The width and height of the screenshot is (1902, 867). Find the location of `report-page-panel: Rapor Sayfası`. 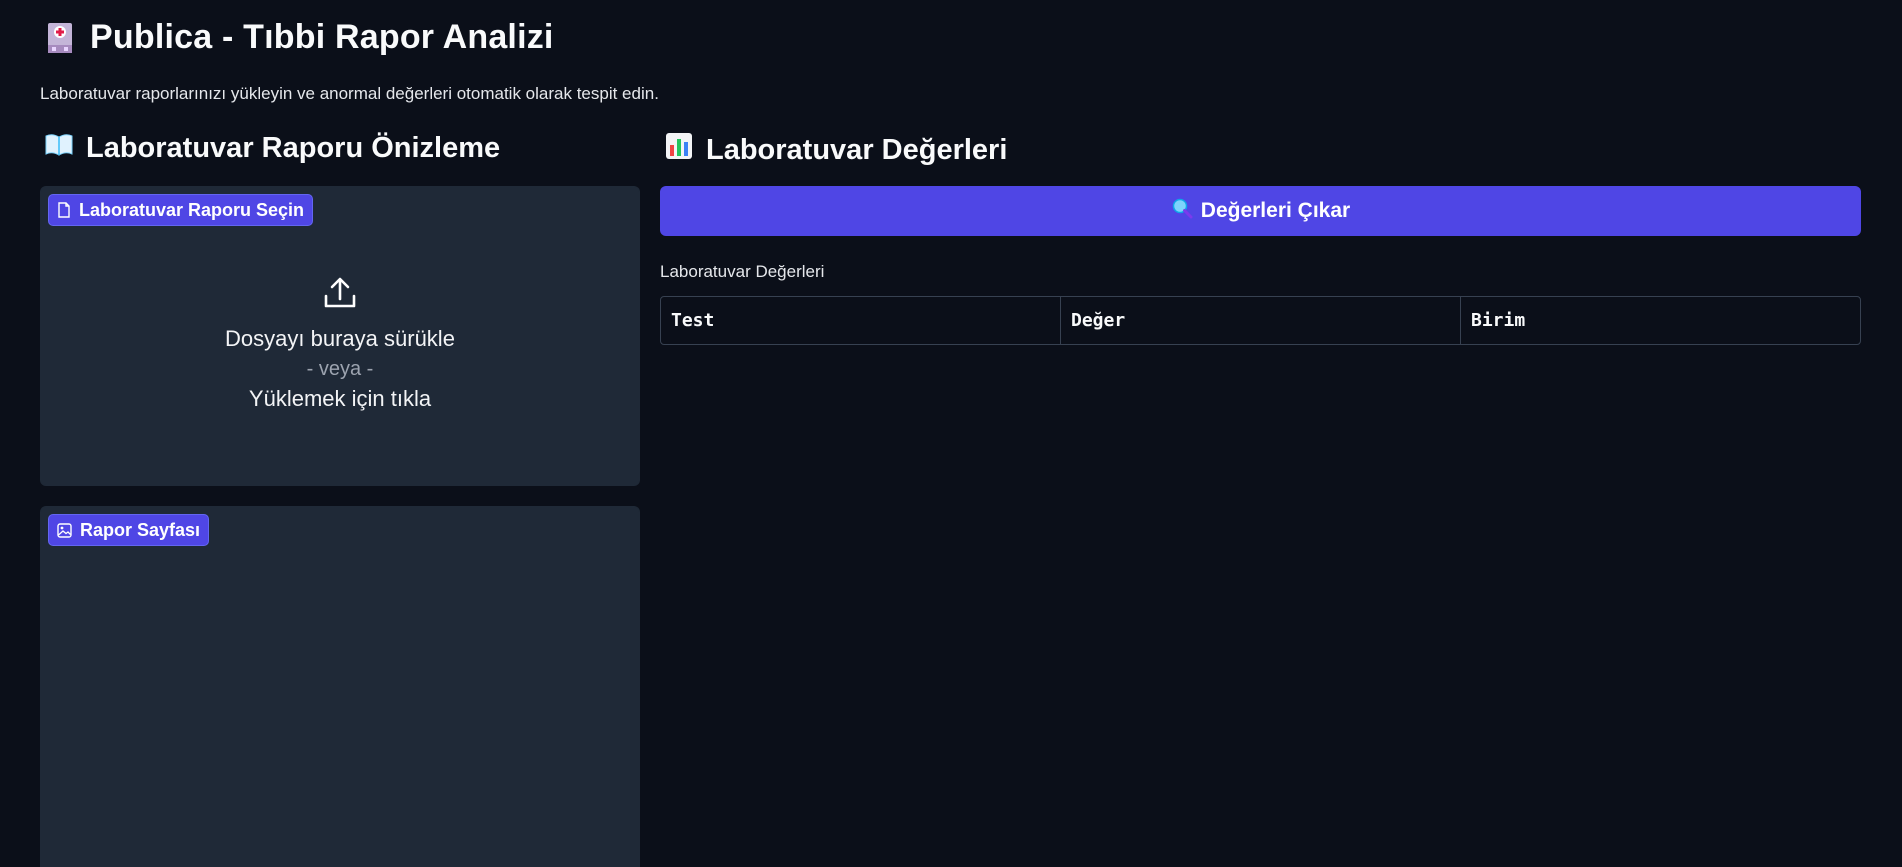

report-page-panel: Rapor Sayfası is located at coordinates (340, 686).